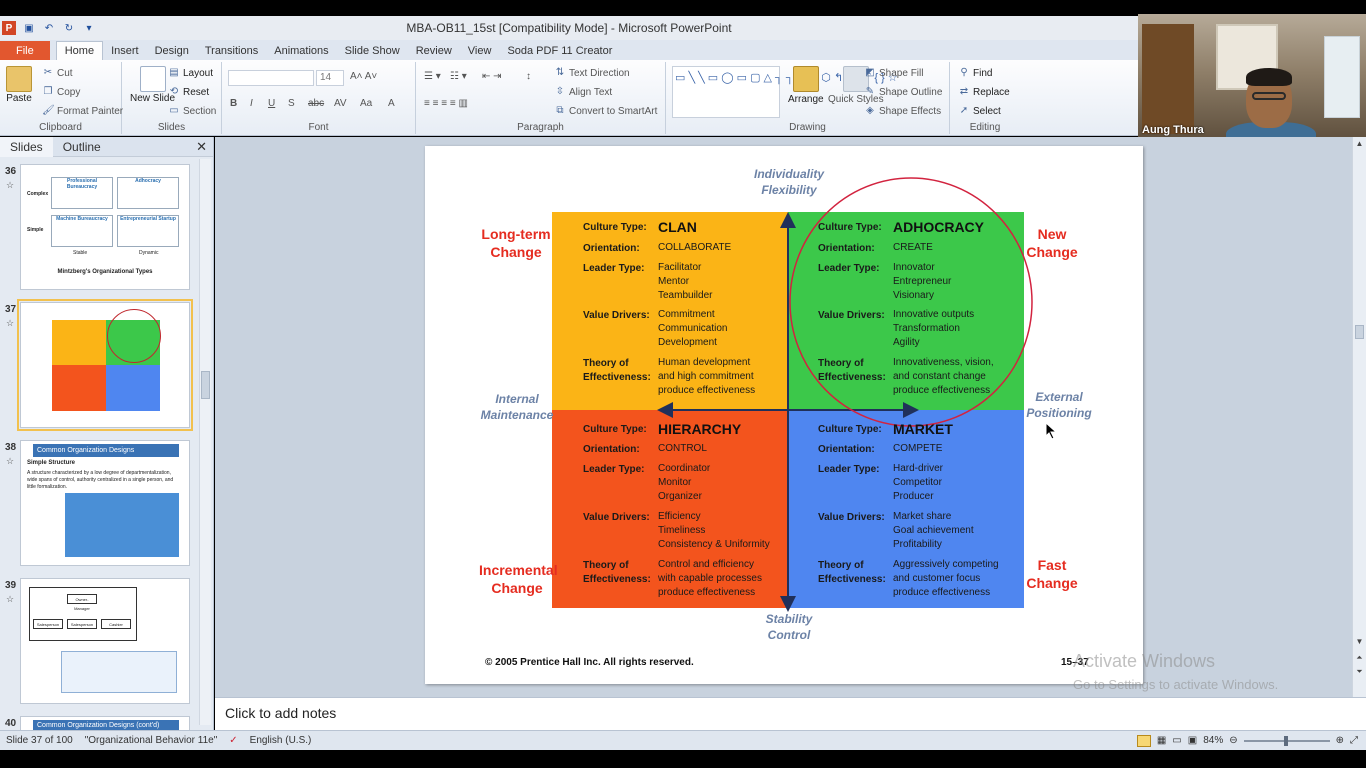  I want to click on shape-effects-button: ◈ Shape Effects, so click(902, 111).